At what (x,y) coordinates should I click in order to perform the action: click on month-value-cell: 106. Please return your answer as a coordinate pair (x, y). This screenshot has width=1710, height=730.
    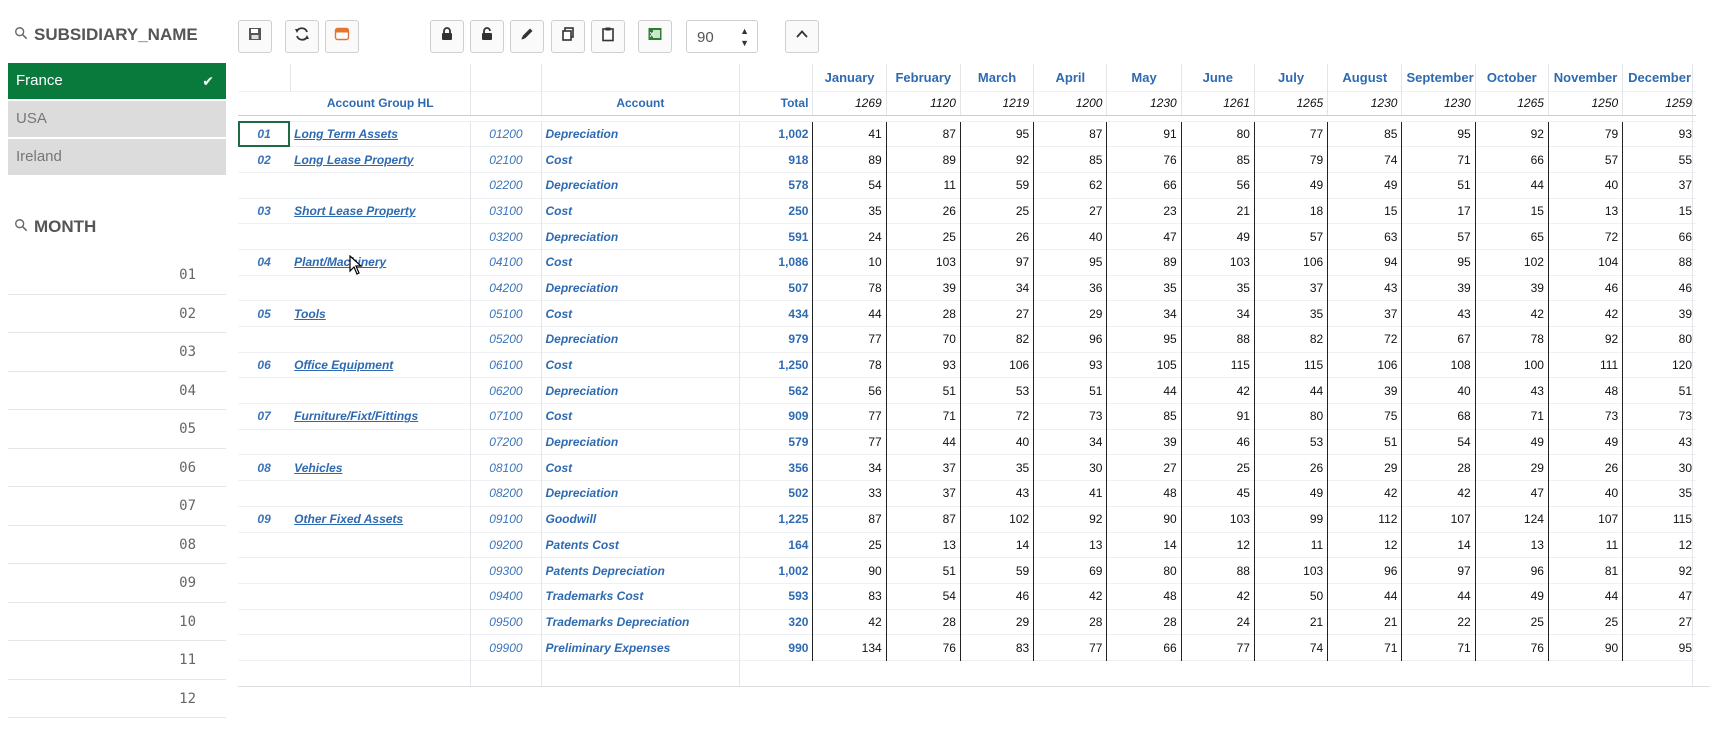
    Looking at the image, I should click on (996, 365).